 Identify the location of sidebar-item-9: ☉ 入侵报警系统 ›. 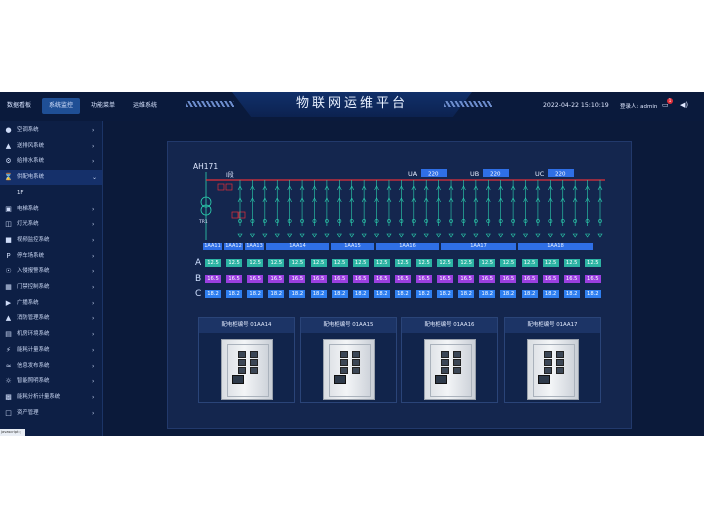
(51, 271).